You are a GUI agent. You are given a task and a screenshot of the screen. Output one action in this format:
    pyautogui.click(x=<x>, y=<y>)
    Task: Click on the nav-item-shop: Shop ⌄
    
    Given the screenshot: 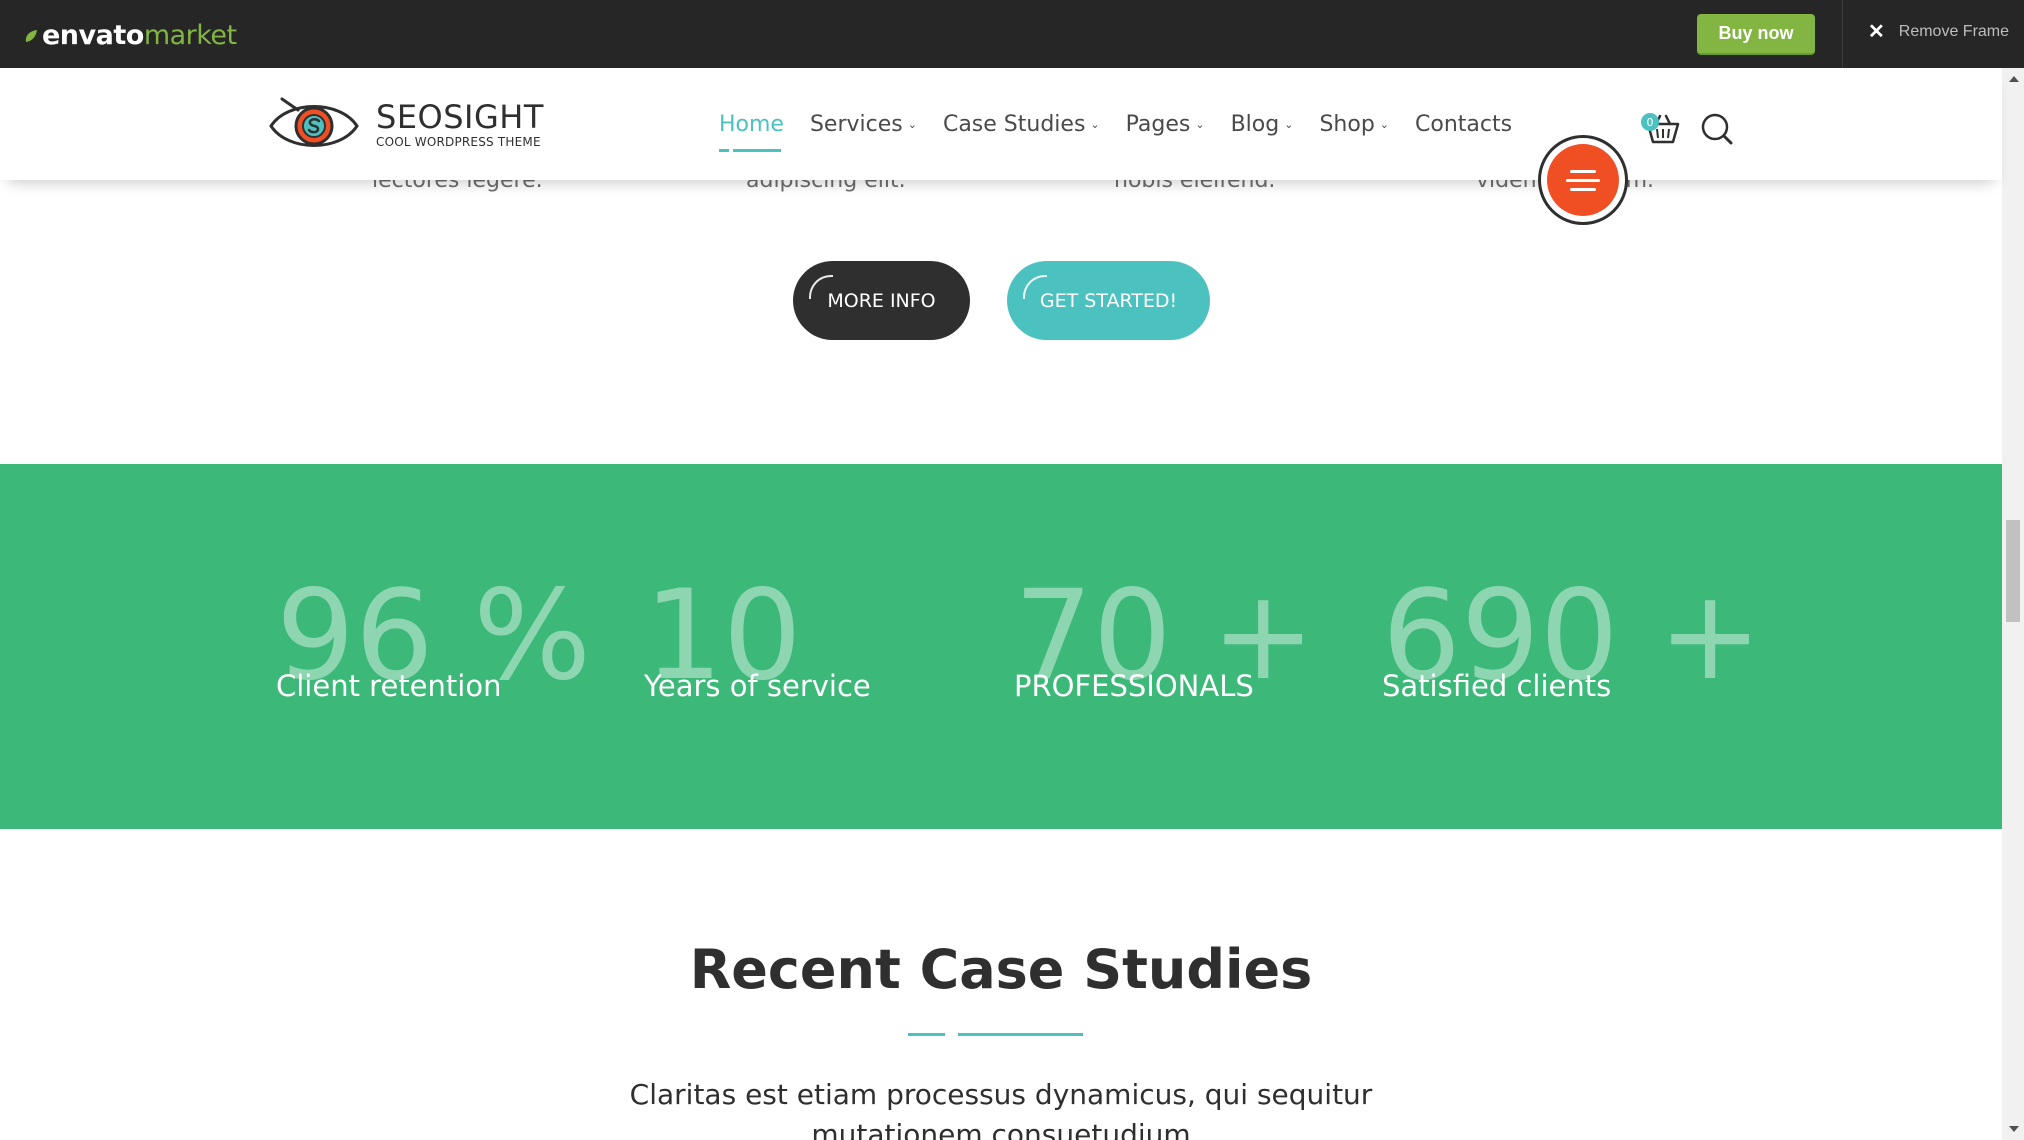 What is the action you would take?
    pyautogui.click(x=1354, y=124)
    